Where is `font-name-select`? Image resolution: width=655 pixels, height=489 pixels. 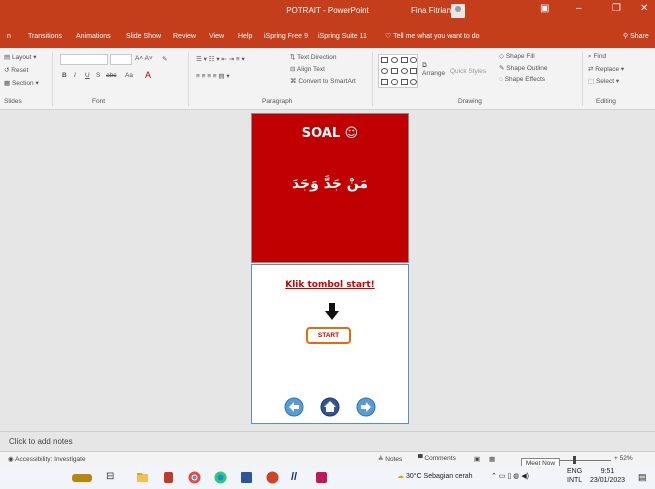
font-name-select is located at coordinates (84, 59).